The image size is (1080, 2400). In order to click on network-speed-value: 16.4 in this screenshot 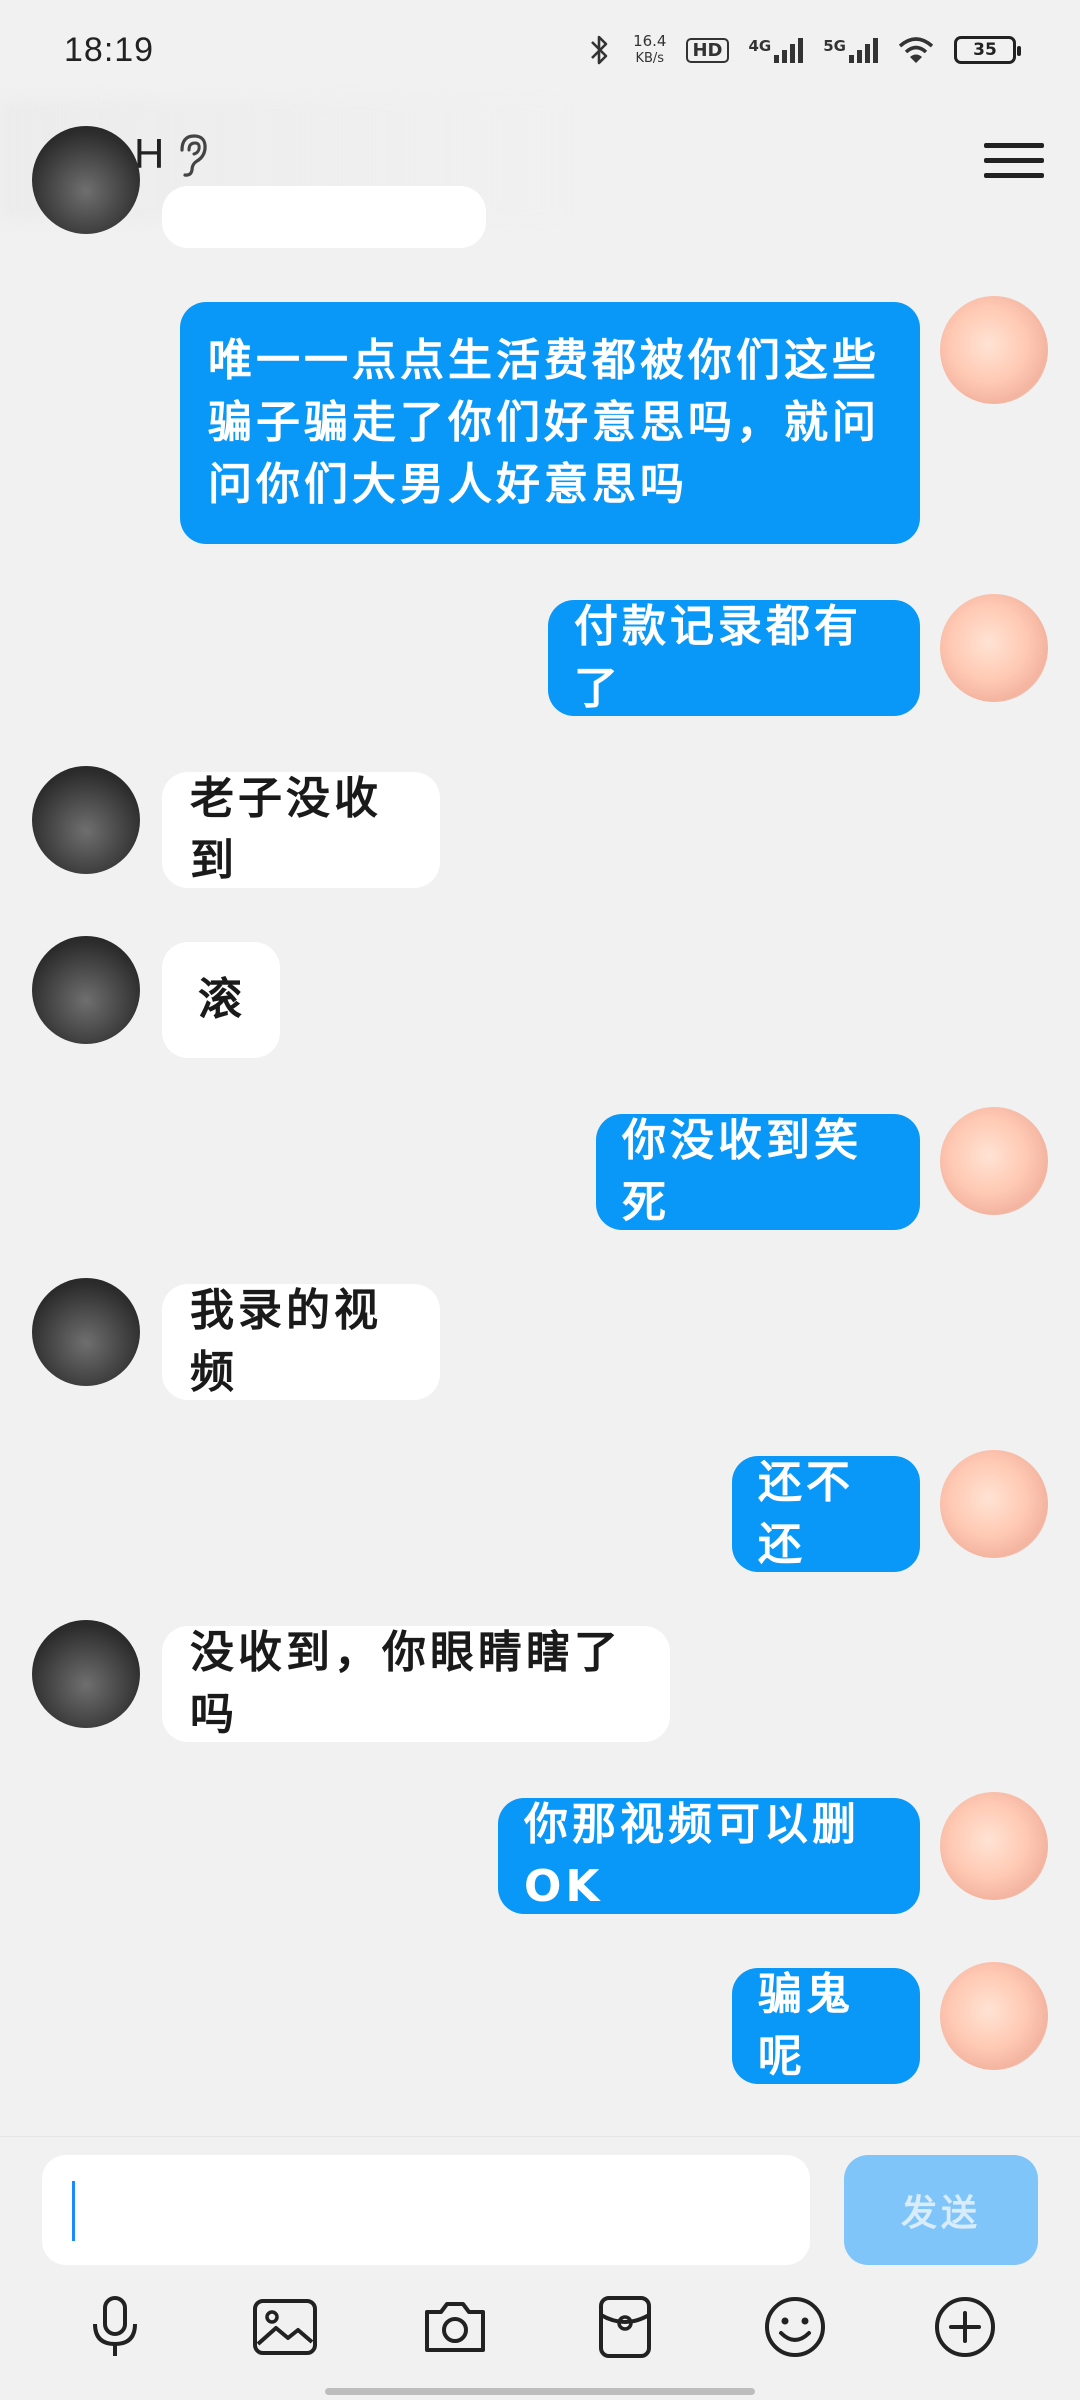, I will do `click(650, 41)`.